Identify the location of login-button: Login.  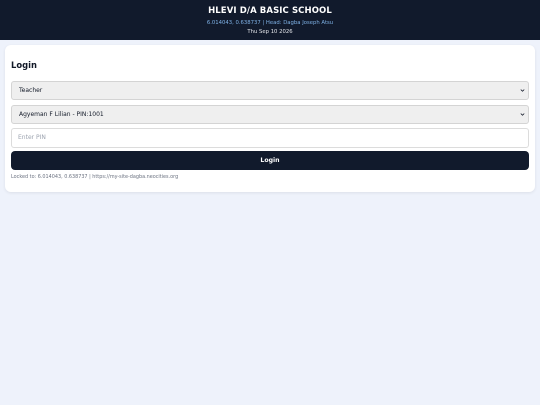
(270, 160).